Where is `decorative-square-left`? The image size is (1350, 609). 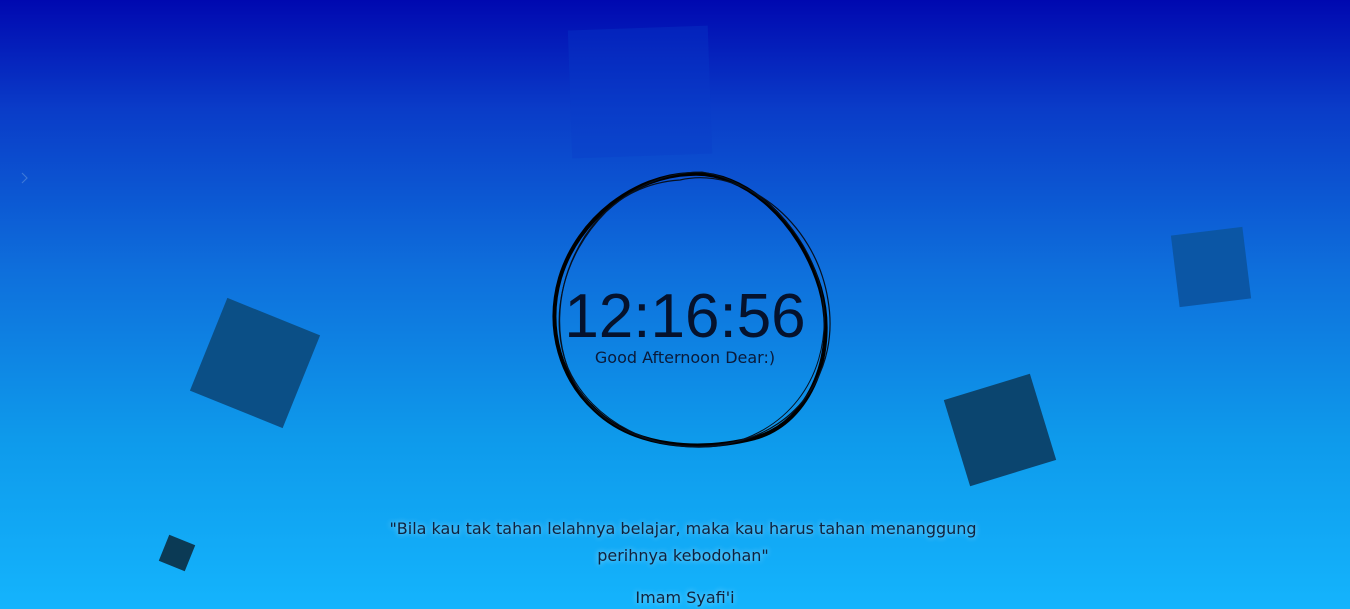 decorative-square-left is located at coordinates (255, 363).